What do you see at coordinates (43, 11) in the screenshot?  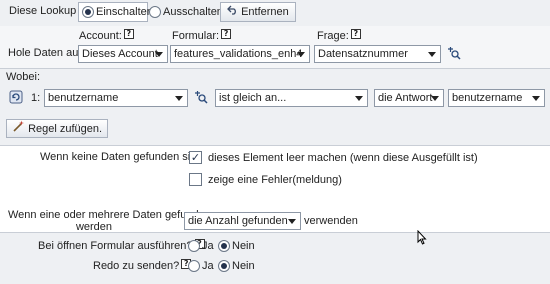 I see `lookup-label: Diese Lookup` at bounding box center [43, 11].